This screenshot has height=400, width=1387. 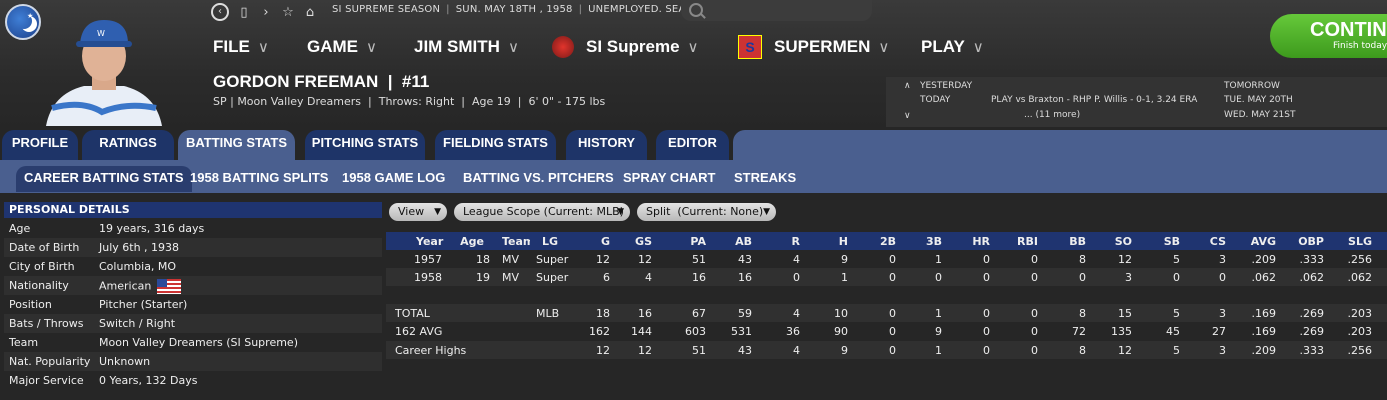 I want to click on table-cell: 90, so click(x=841, y=331).